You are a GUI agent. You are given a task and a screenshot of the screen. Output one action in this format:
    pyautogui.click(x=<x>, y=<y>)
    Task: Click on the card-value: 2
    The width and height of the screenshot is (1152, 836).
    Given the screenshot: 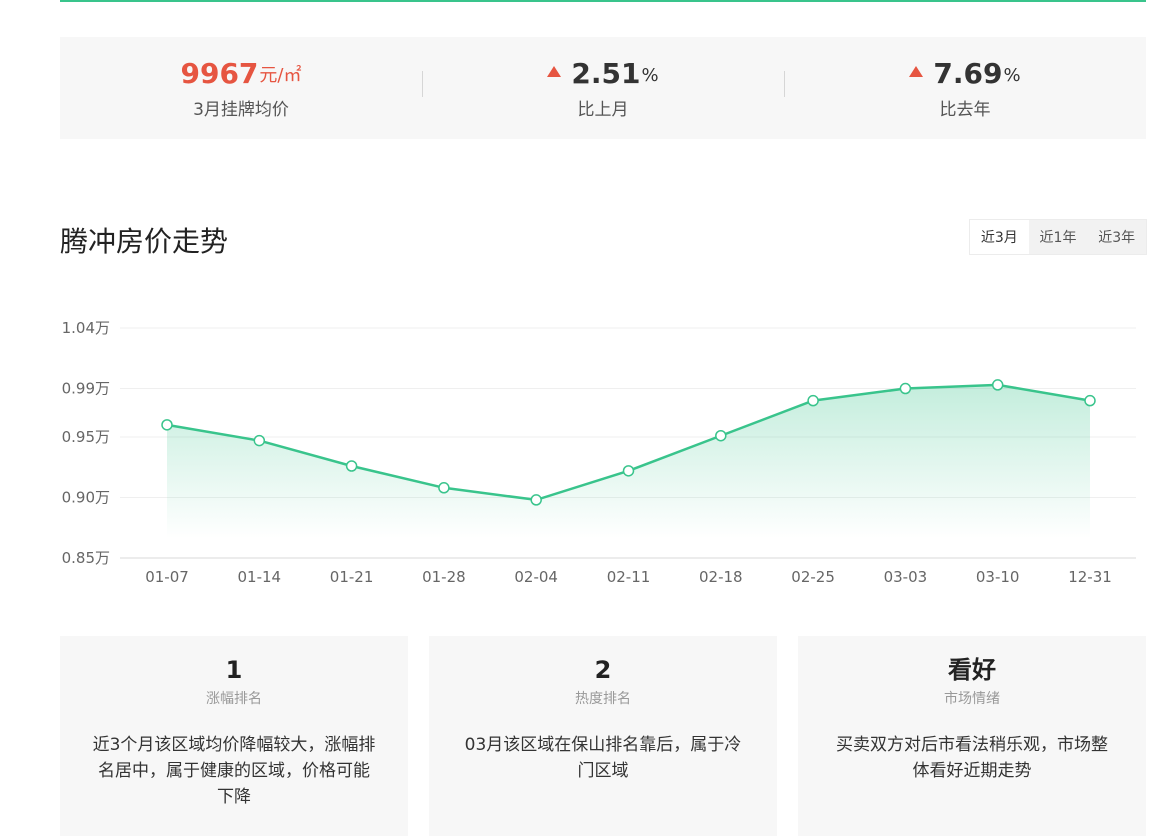 What is the action you would take?
    pyautogui.click(x=603, y=670)
    